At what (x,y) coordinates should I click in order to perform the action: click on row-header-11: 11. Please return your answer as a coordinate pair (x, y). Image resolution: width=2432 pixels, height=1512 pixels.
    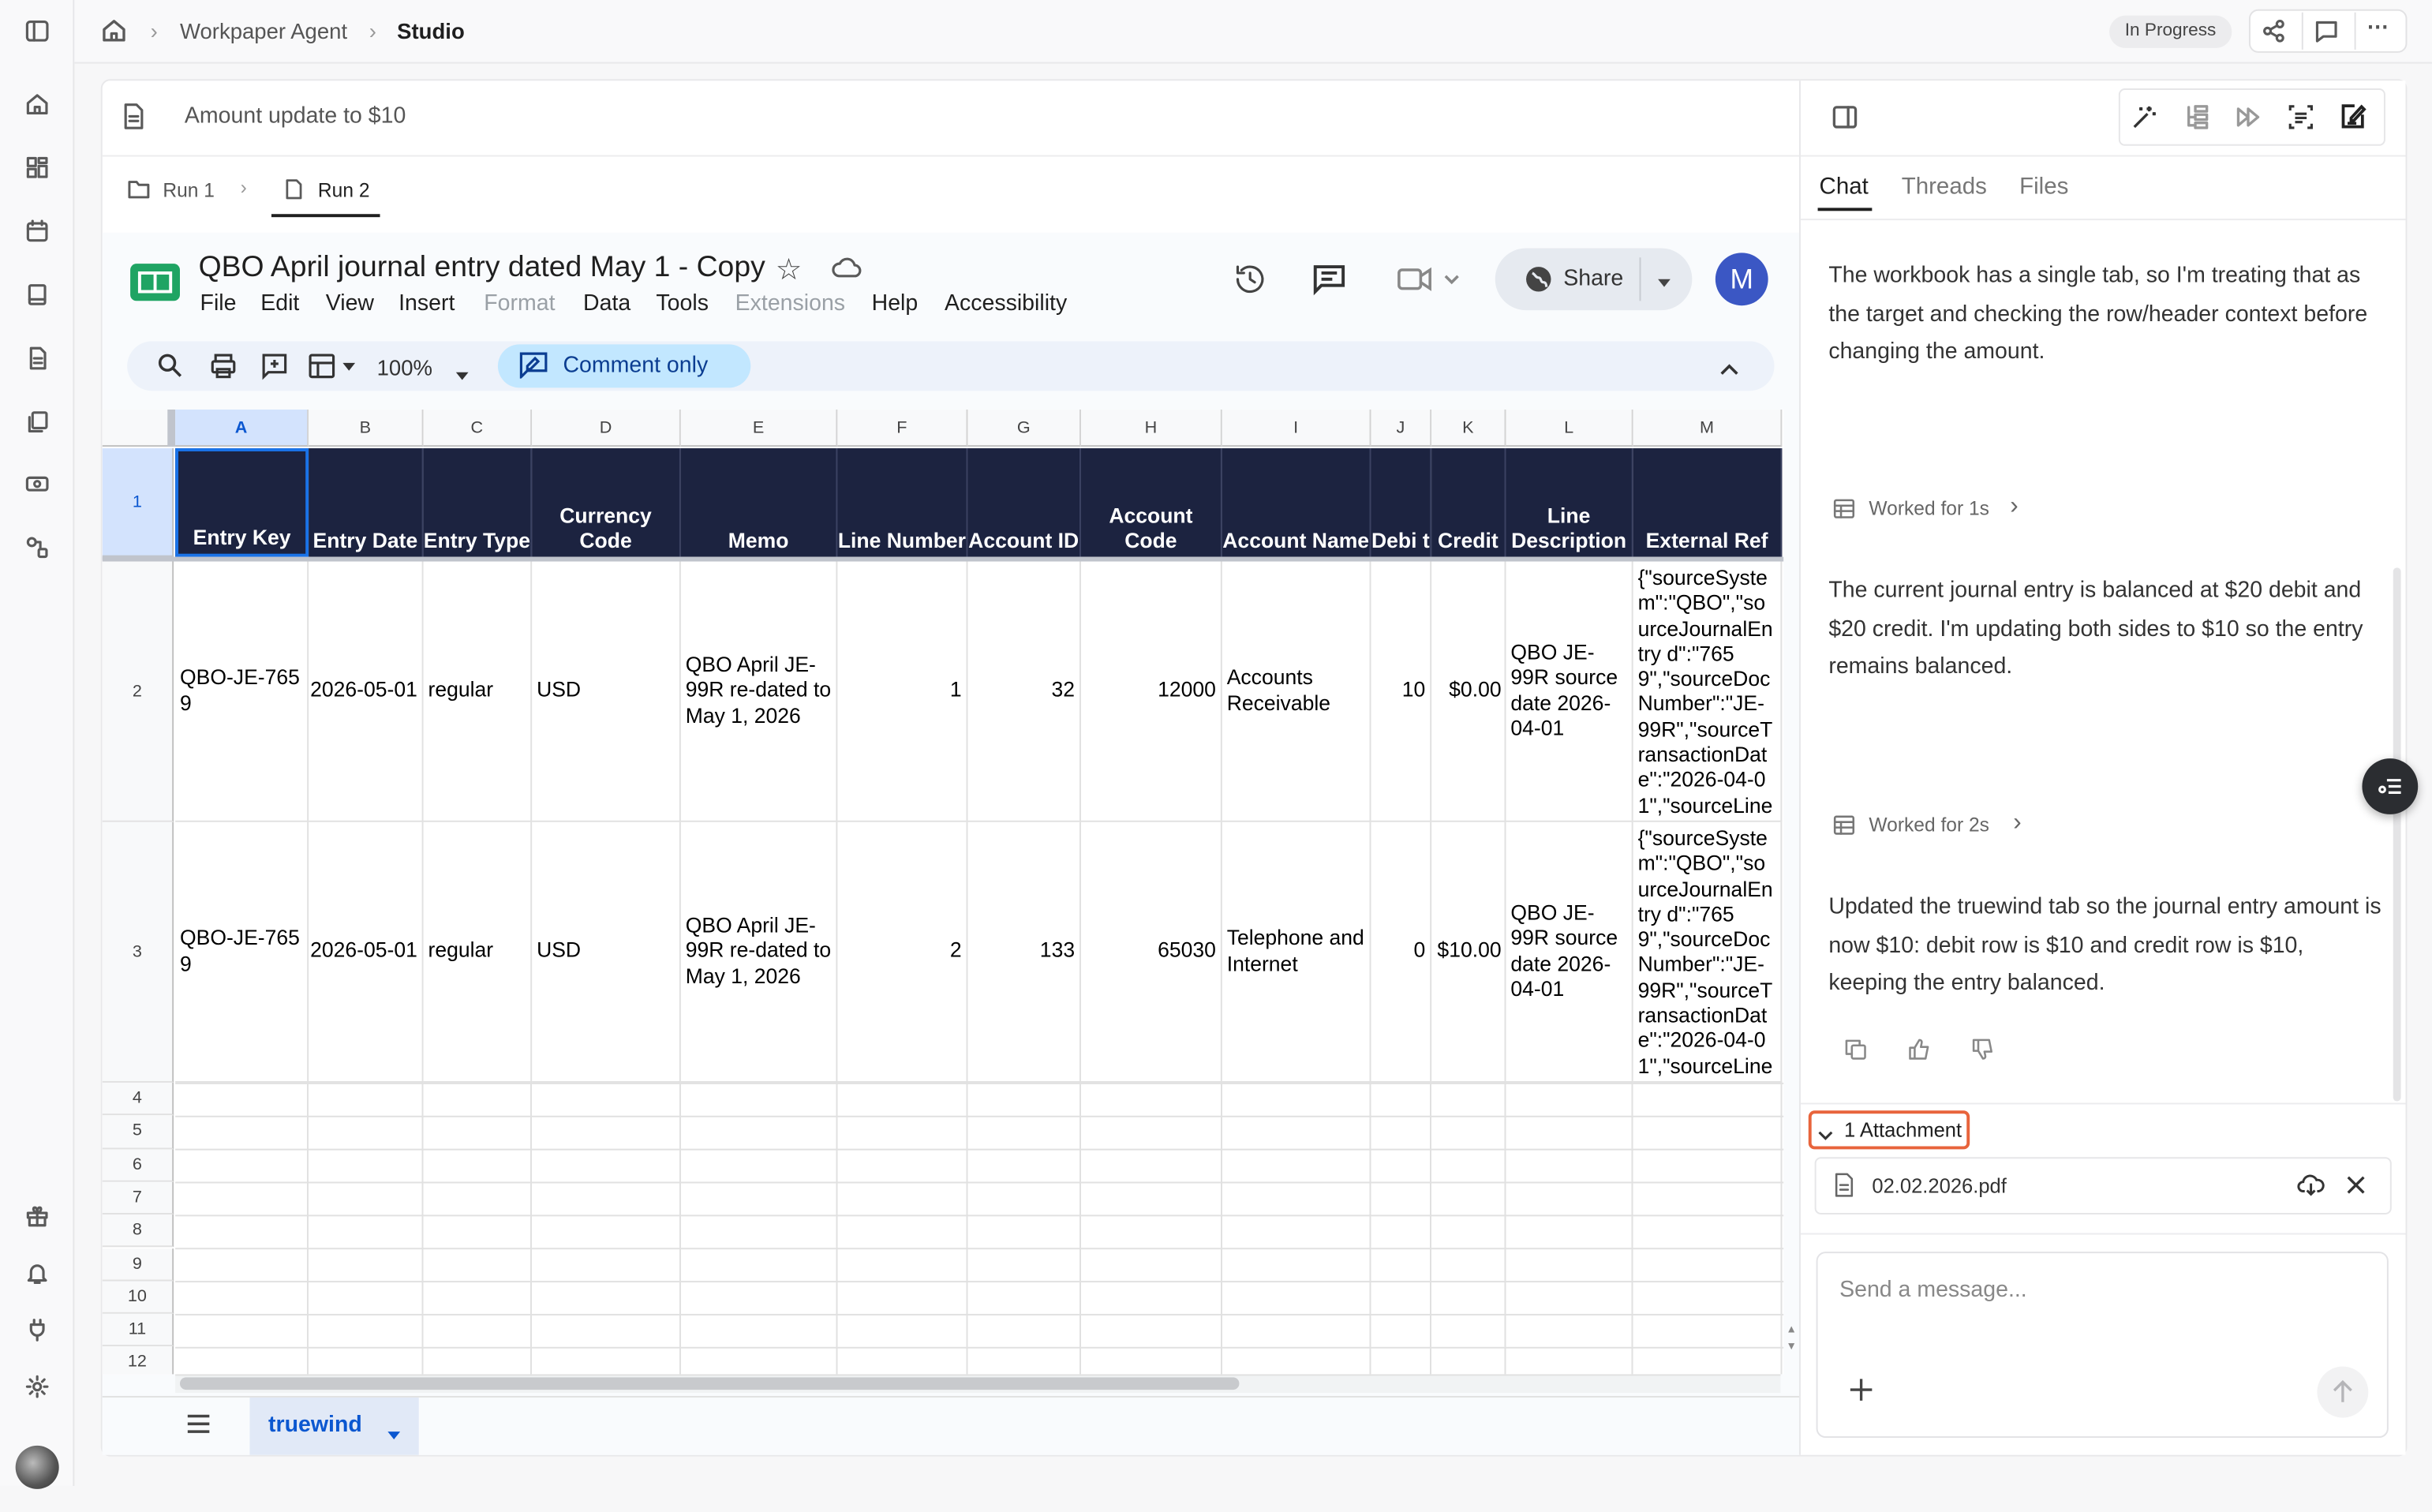
    Looking at the image, I should click on (138, 1330).